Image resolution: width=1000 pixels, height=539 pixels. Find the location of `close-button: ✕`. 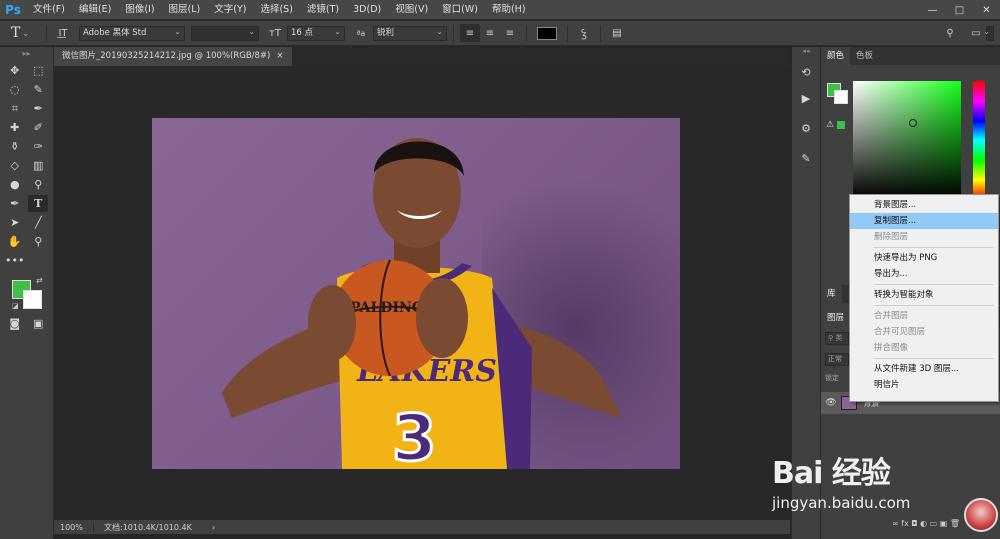

close-button: ✕ is located at coordinates (986, 10).